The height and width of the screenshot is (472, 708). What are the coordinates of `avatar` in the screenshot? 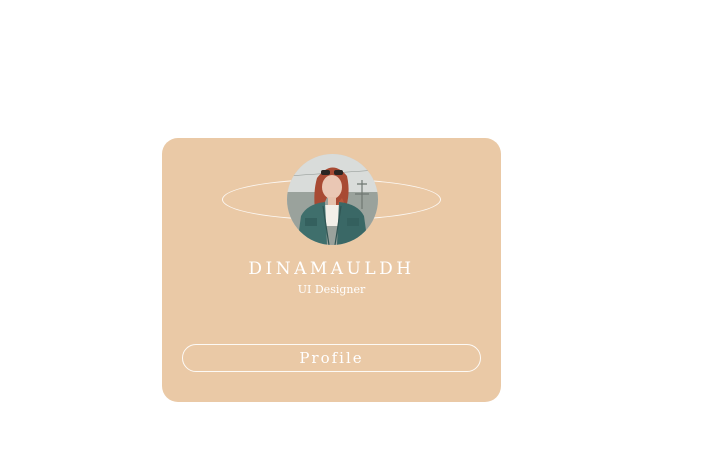 It's located at (332, 199).